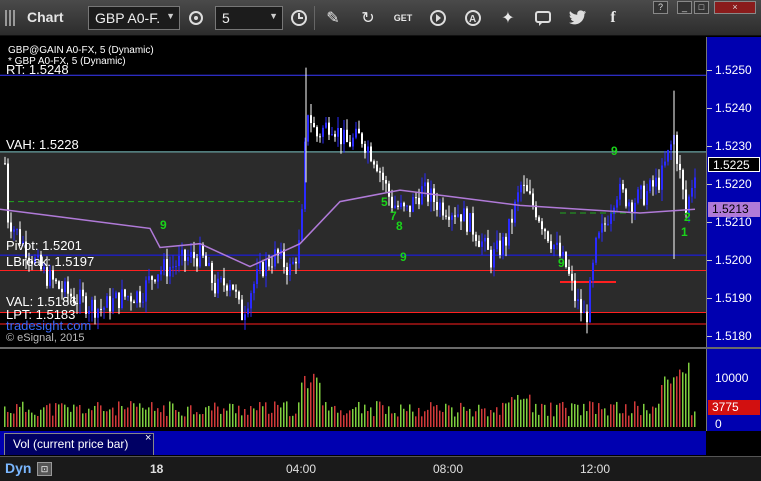  What do you see at coordinates (134, 18) in the screenshot?
I see `symbol-combobox: GBP A0-F. ▼` at bounding box center [134, 18].